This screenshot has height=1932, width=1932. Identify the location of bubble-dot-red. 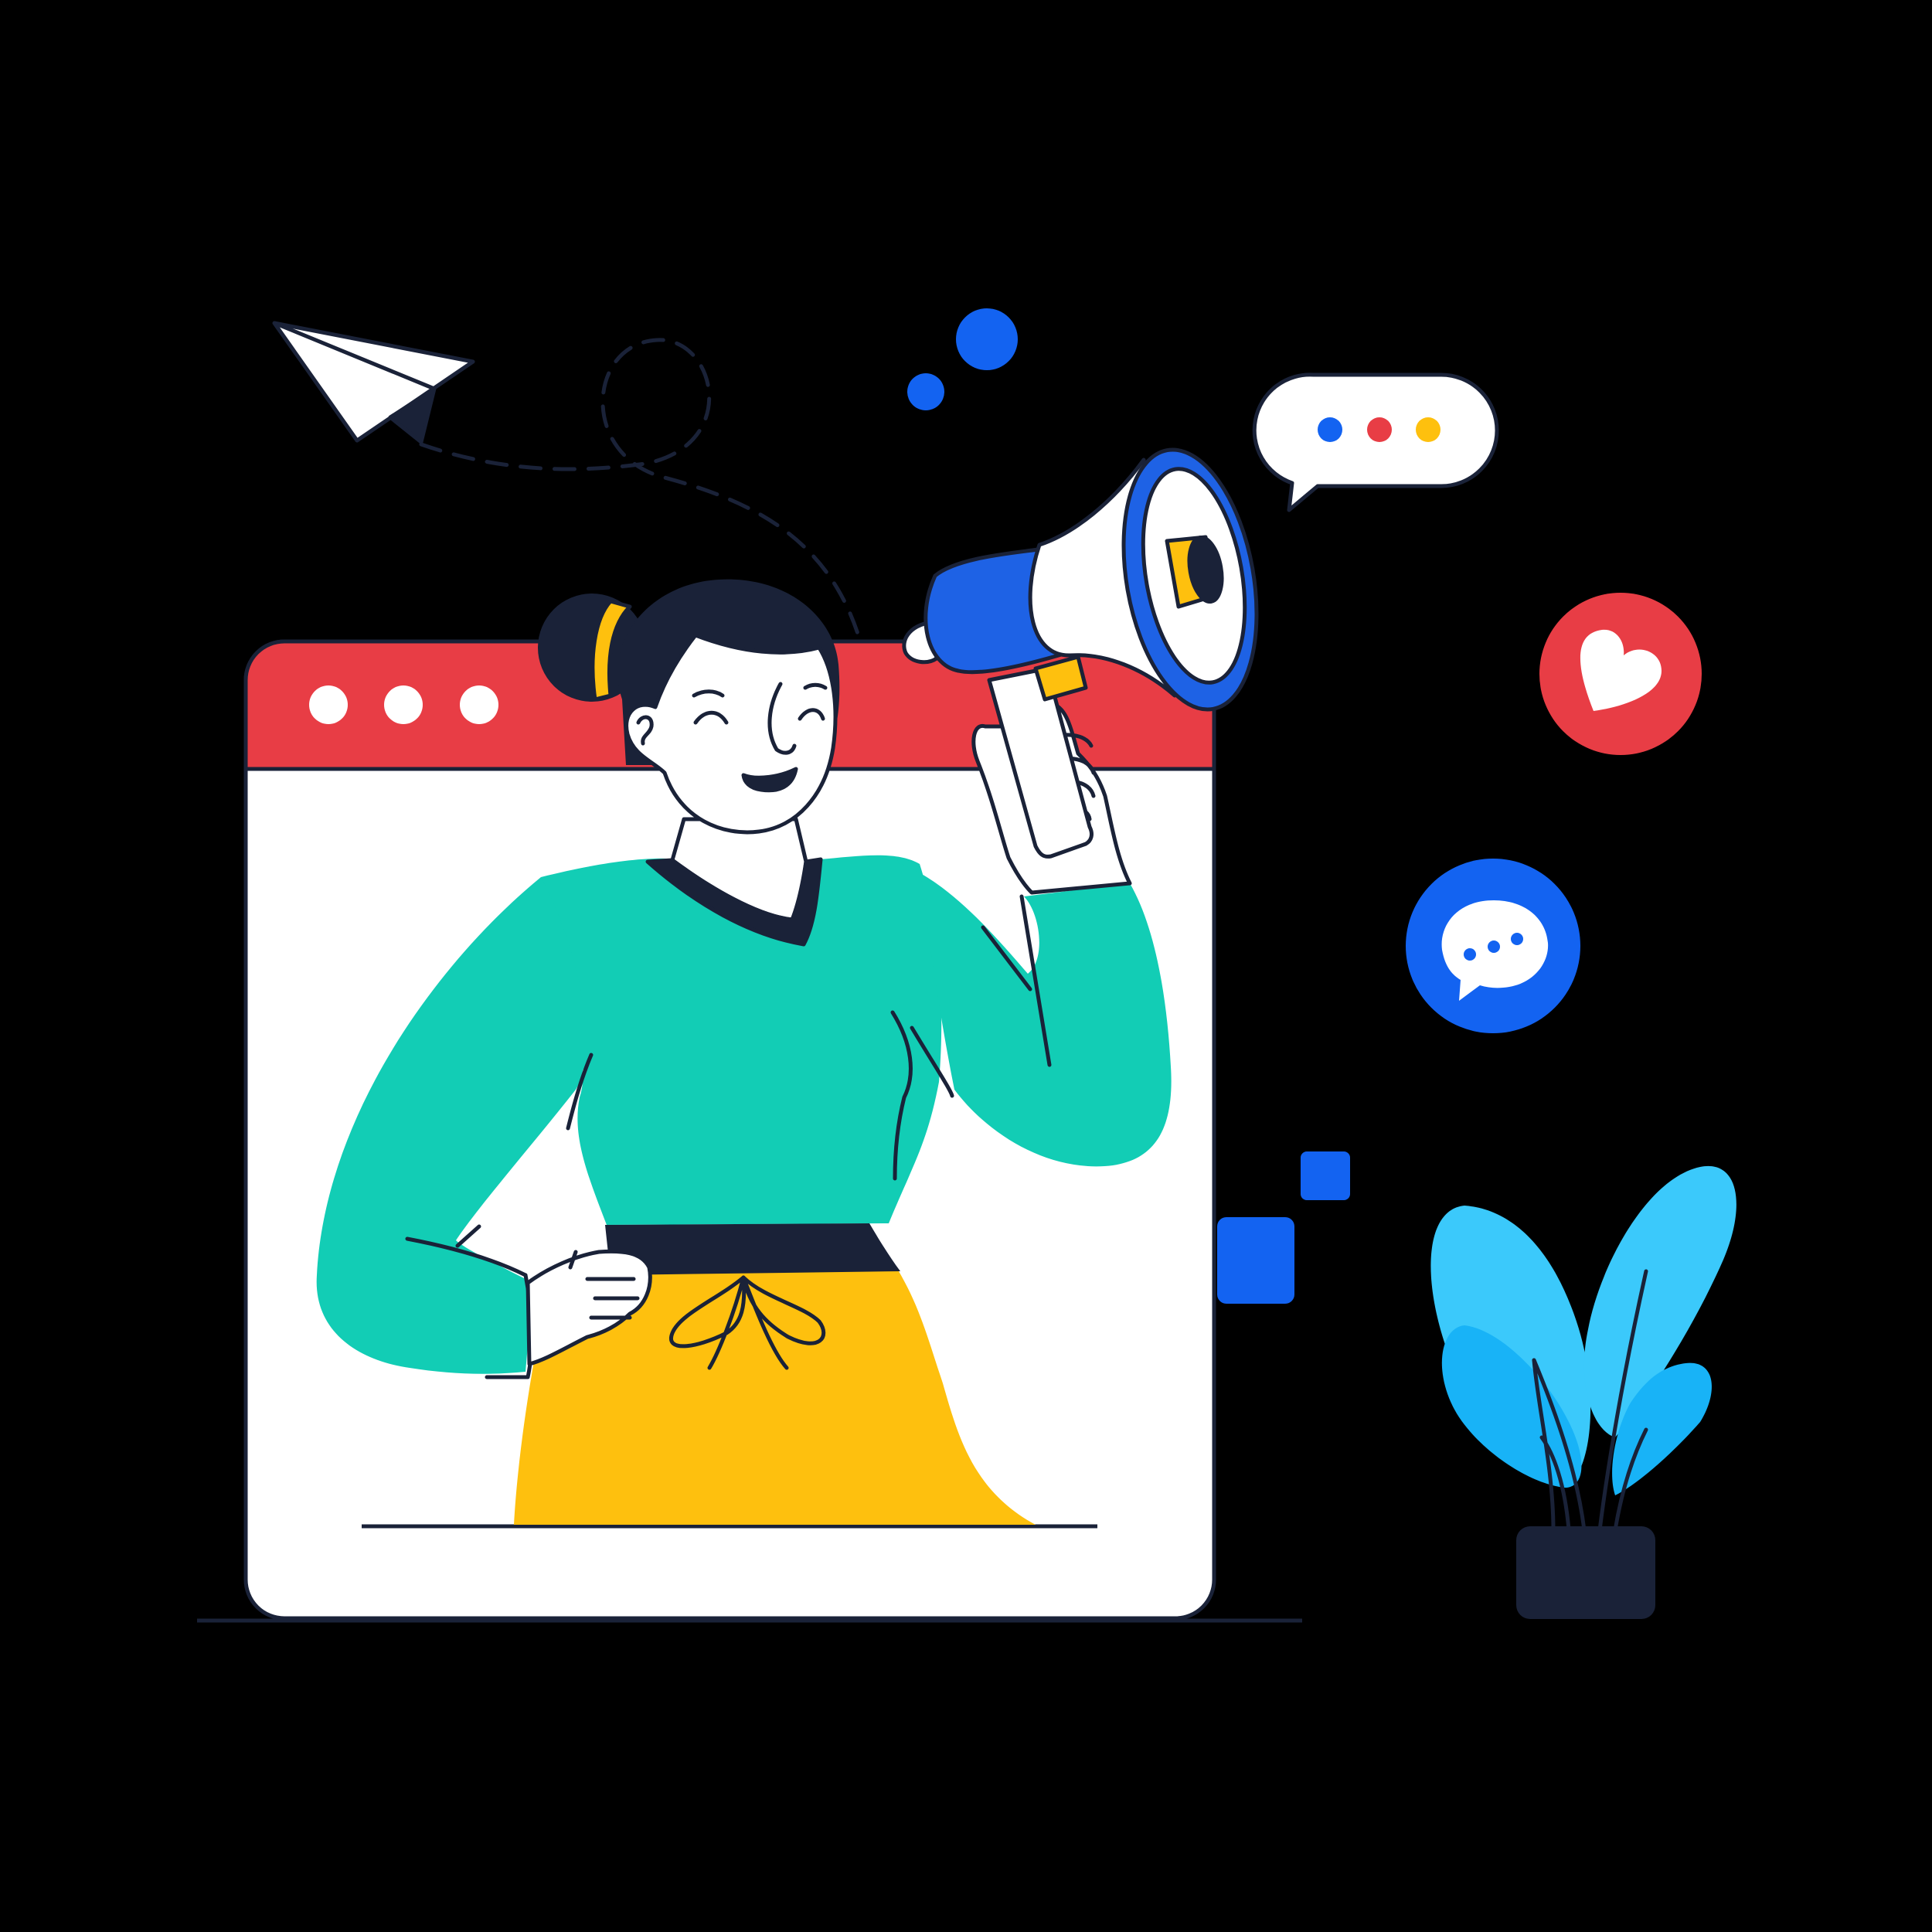
(1379, 429).